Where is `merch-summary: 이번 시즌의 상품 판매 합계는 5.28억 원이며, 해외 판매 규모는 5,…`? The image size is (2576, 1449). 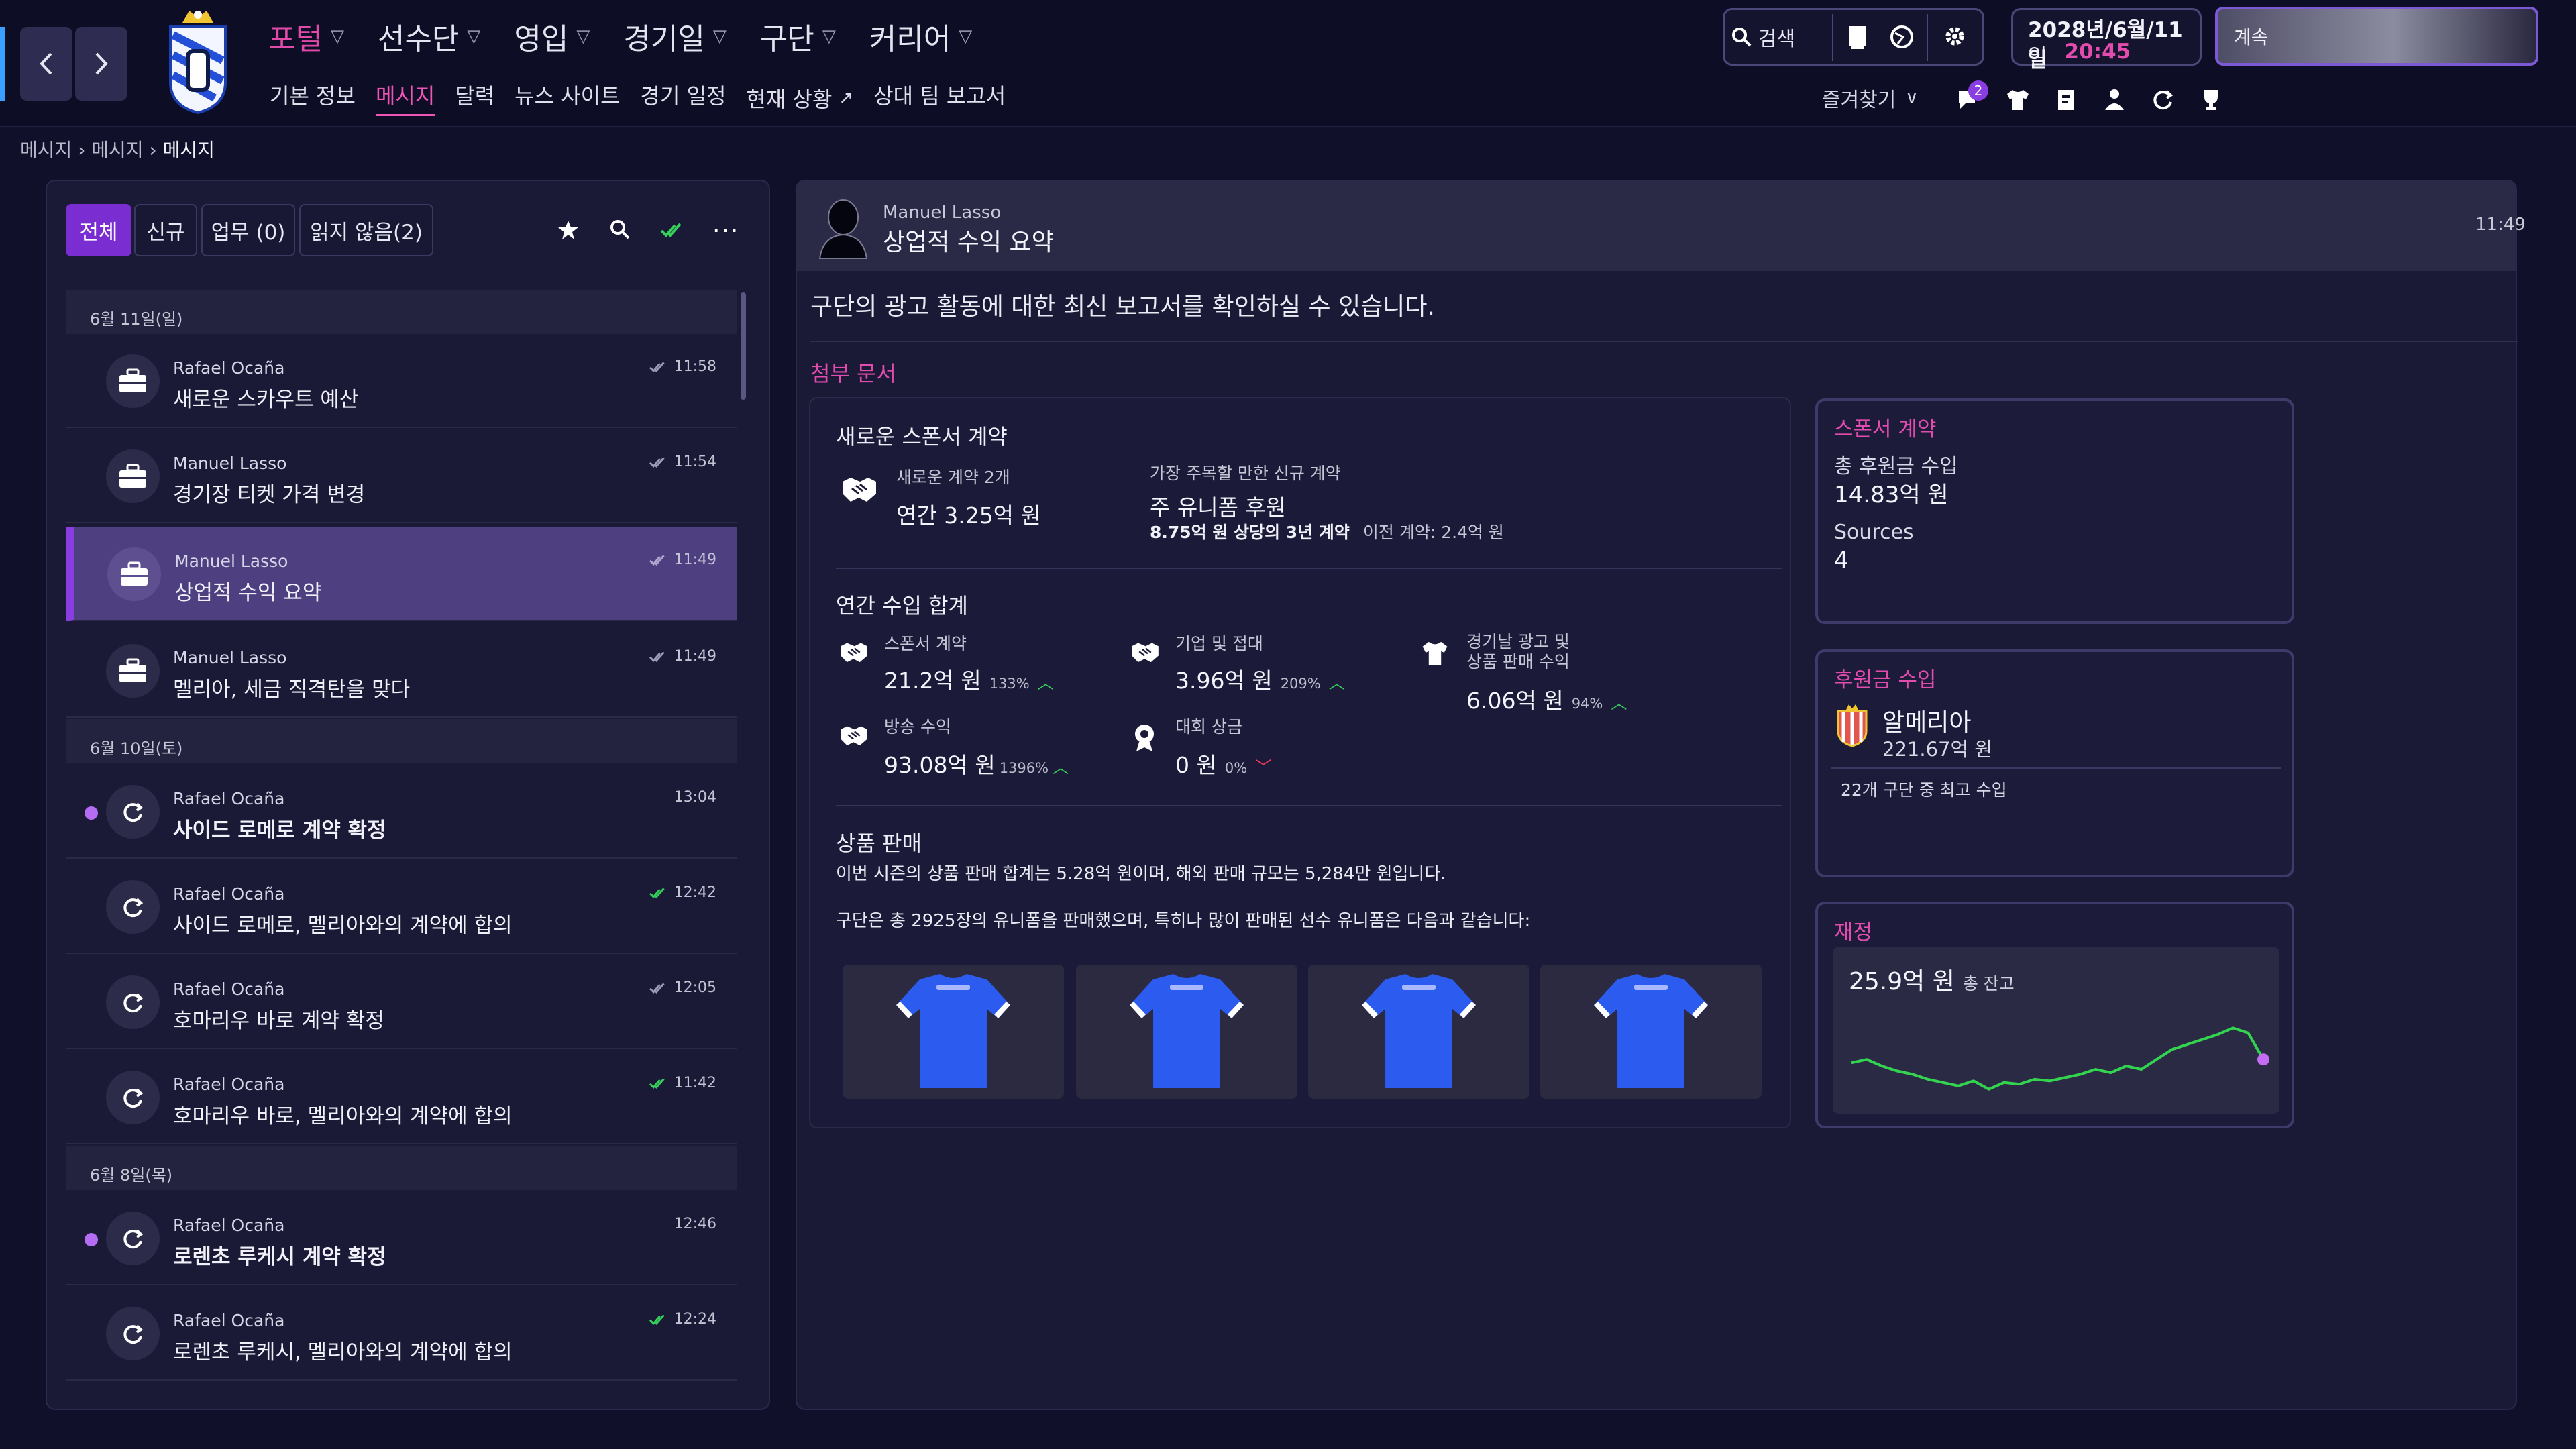 merch-summary: 이번 시즌의 상품 판매 합계는 5.28억 원이며, 해외 판매 규모는 5,… is located at coordinates (1141, 874).